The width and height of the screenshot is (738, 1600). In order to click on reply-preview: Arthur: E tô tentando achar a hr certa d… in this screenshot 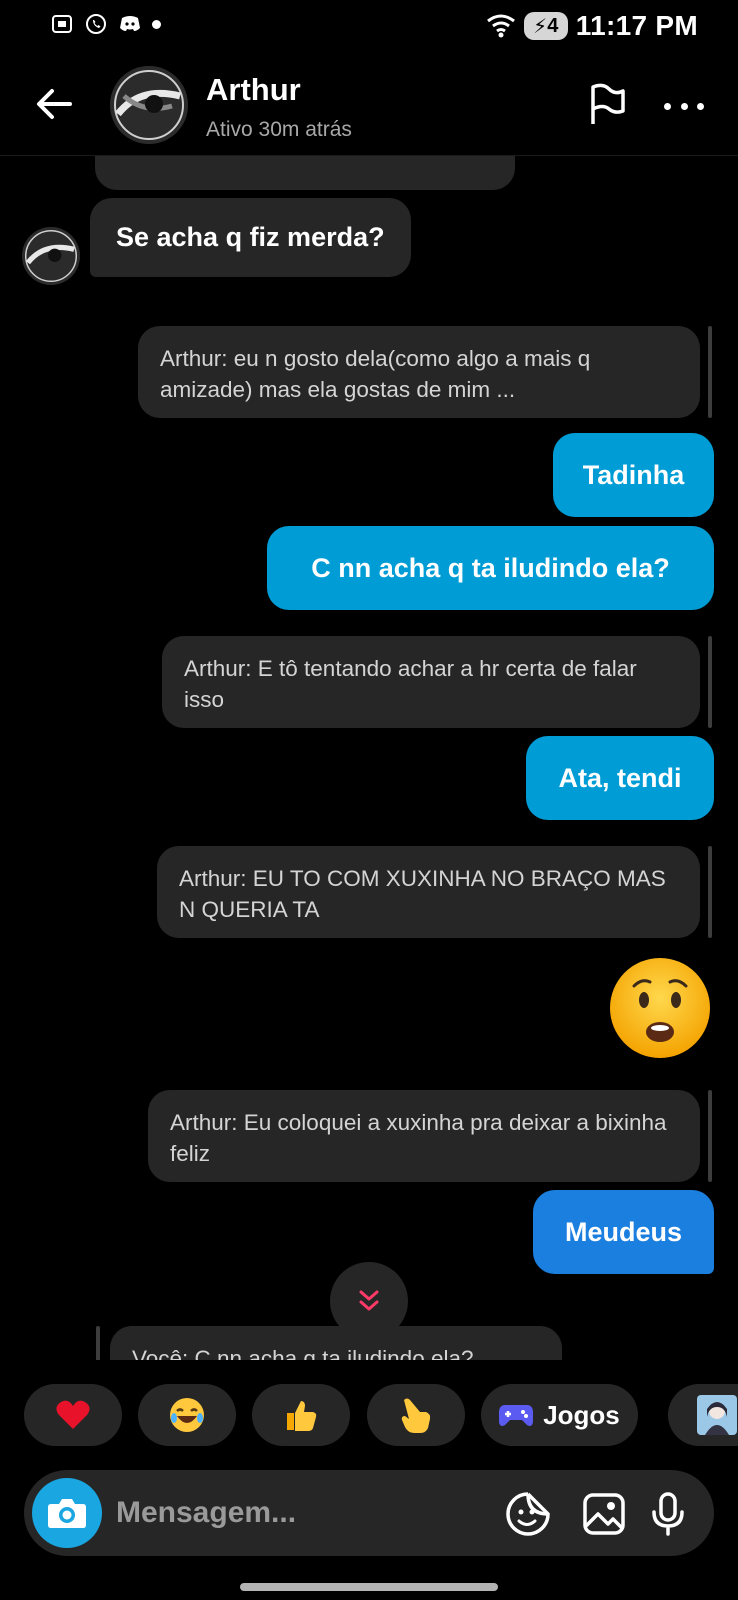, I will do `click(431, 682)`.